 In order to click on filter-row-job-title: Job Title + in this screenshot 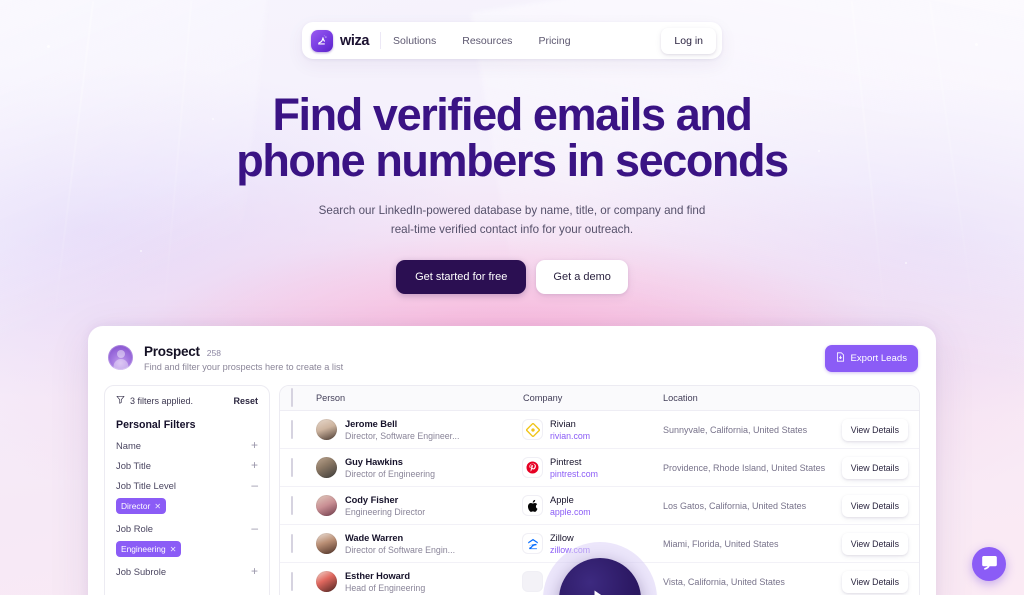, I will do `click(187, 461)`.